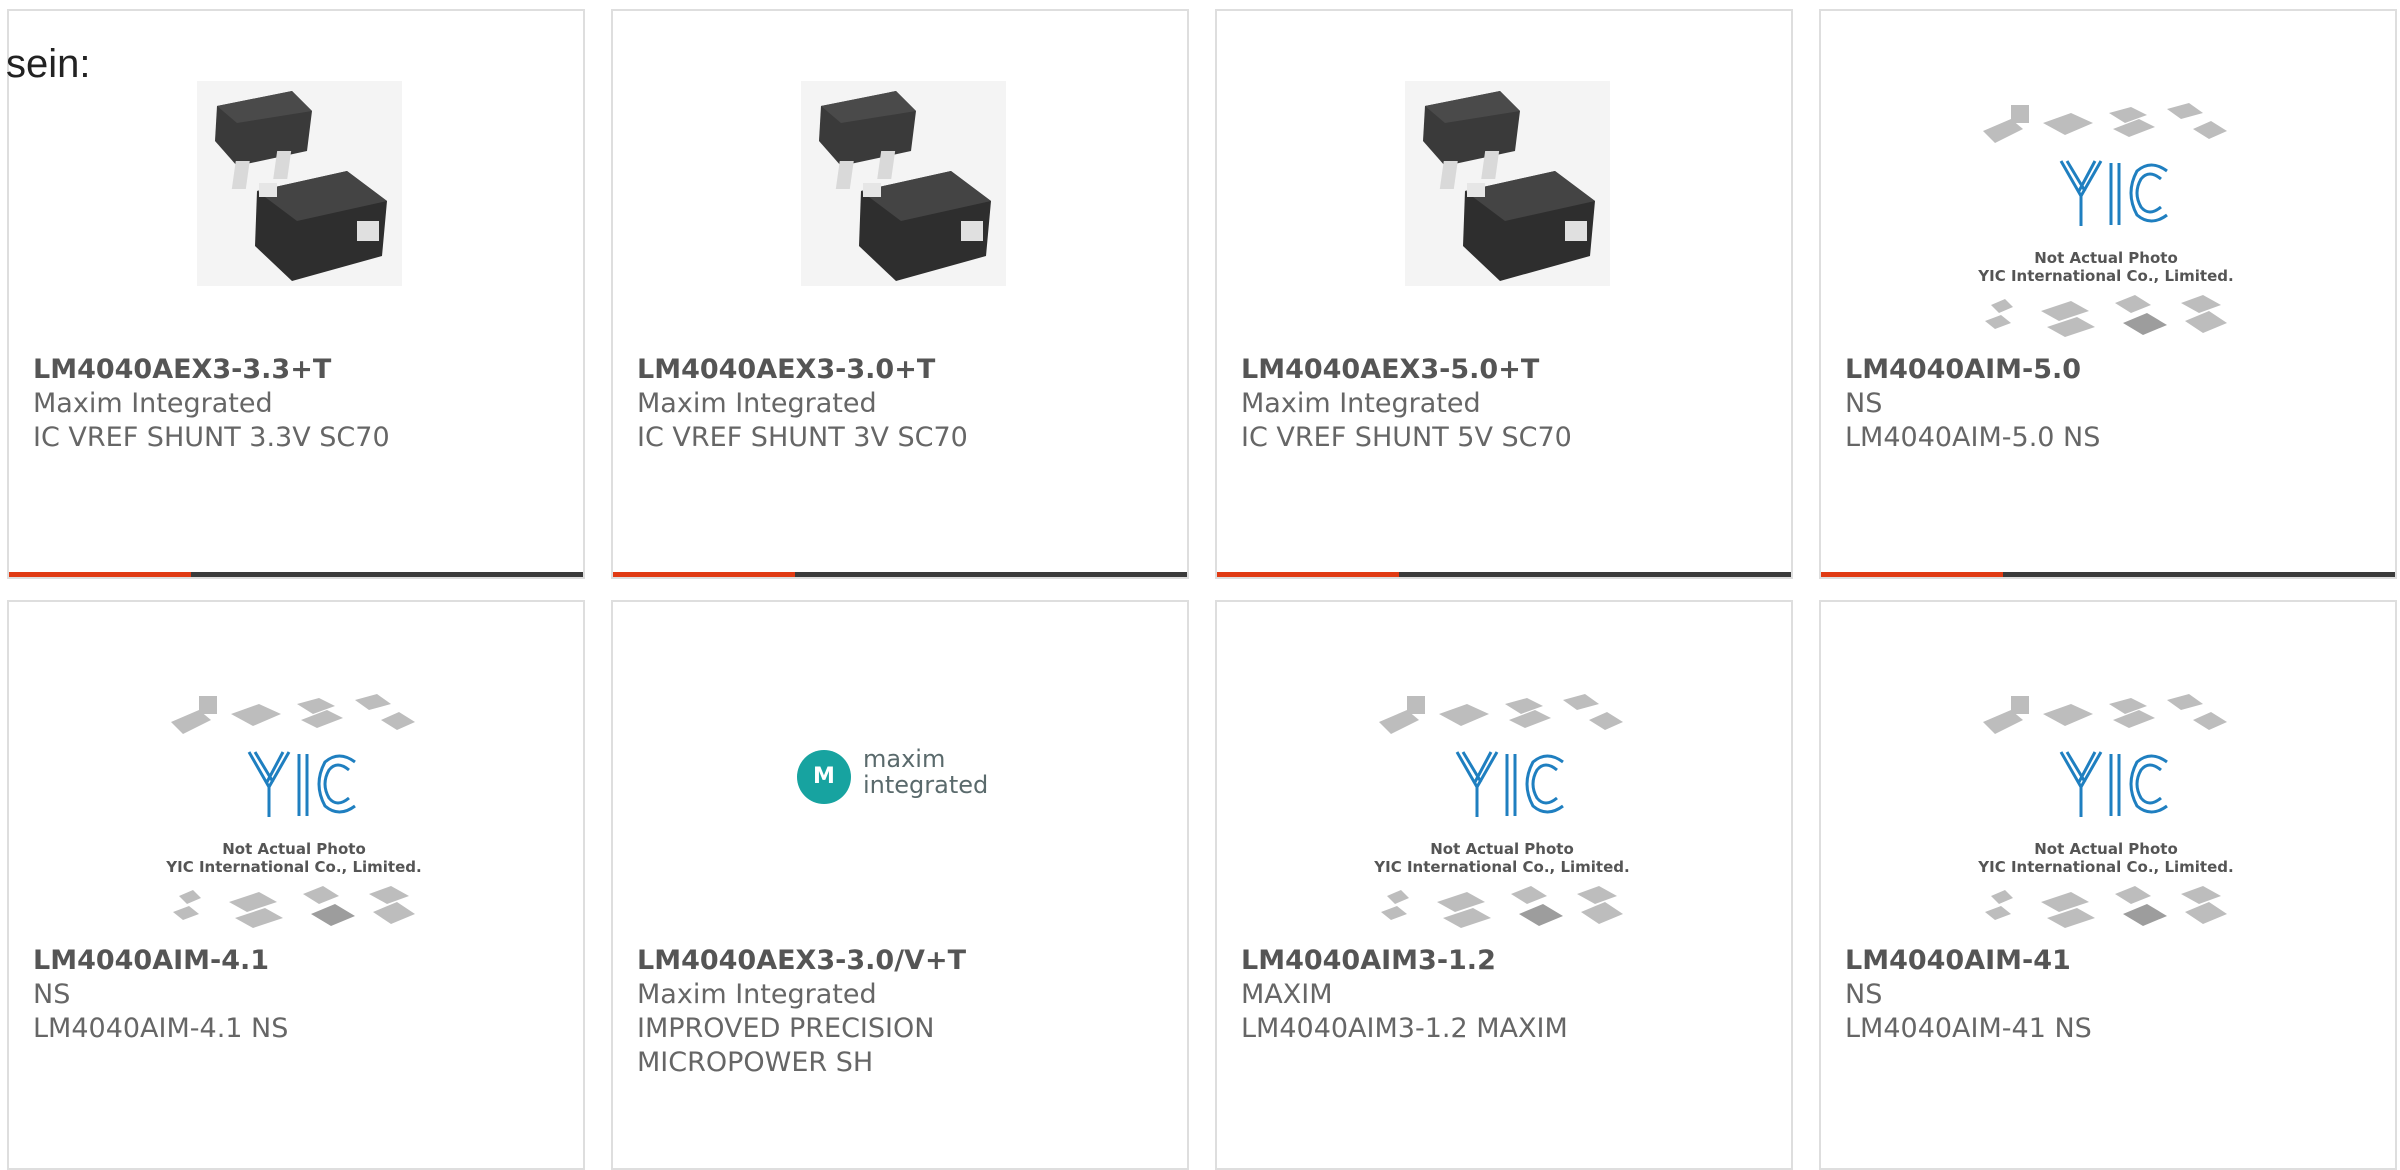  What do you see at coordinates (298, 370) in the screenshot?
I see `part-number-link: LM4040AEX3-3.3+T` at bounding box center [298, 370].